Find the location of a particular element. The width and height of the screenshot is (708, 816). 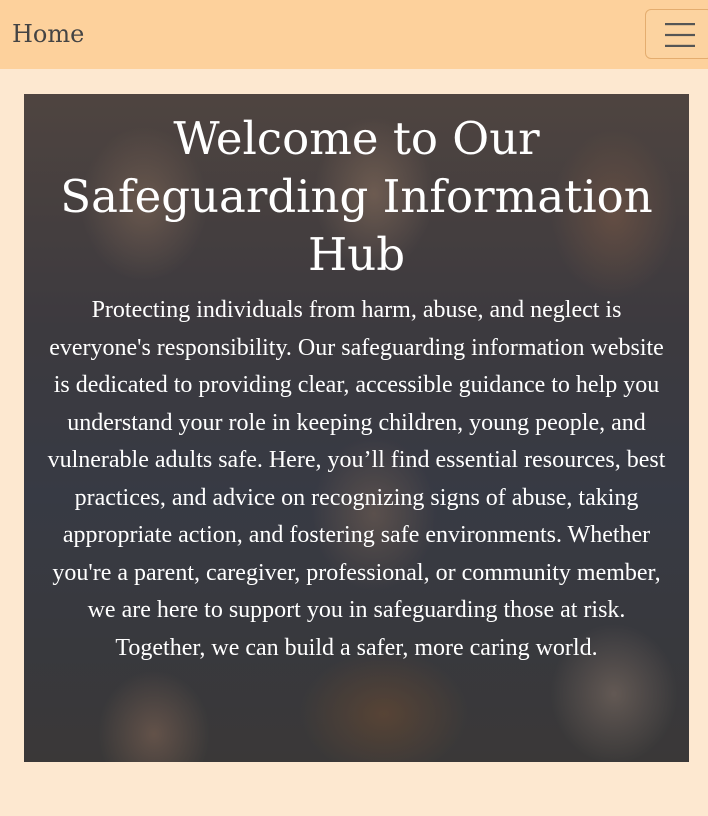

navbar-toggle-button is located at coordinates (676, 34).